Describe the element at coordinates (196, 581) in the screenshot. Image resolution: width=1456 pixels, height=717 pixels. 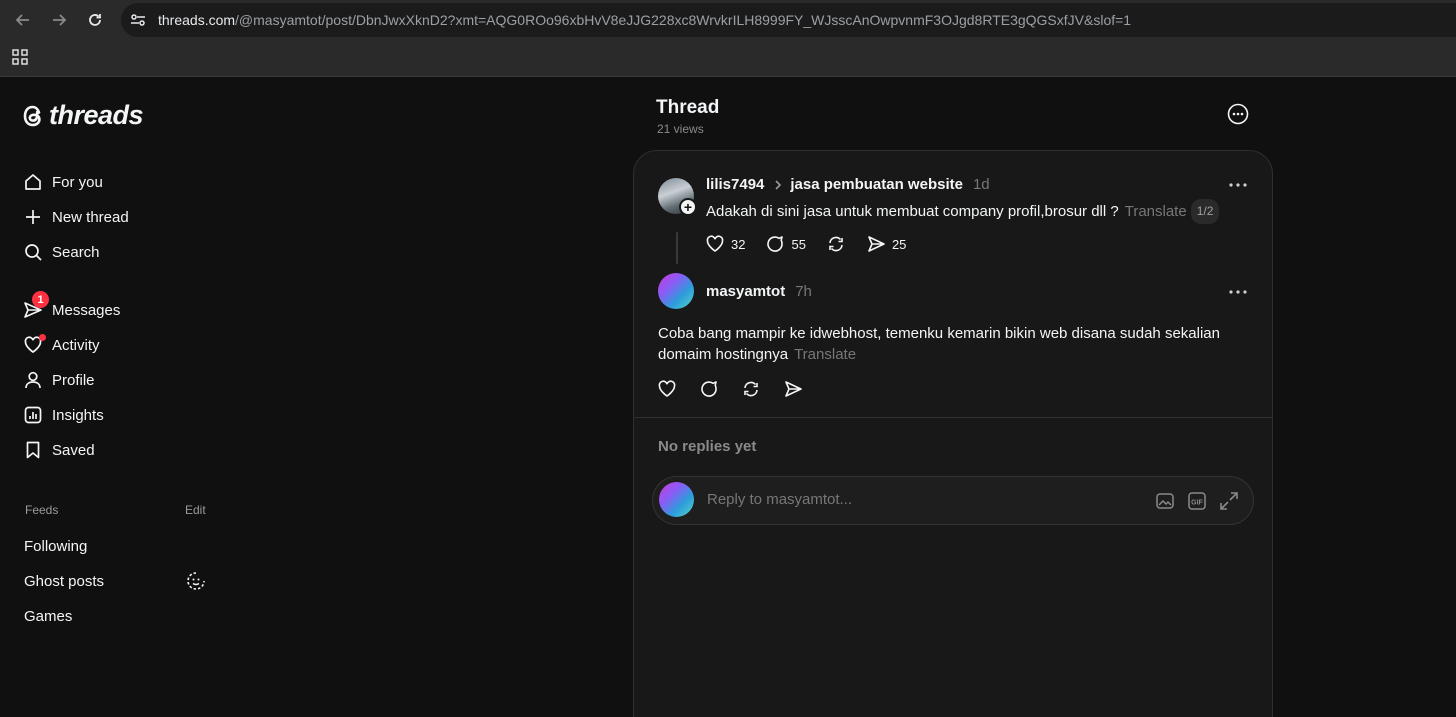
I see `ghost-icon` at that location.